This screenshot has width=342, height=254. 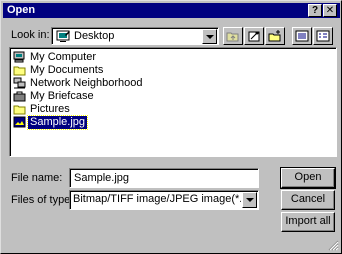 What do you see at coordinates (315, 10) in the screenshot?
I see `help-button: ?` at bounding box center [315, 10].